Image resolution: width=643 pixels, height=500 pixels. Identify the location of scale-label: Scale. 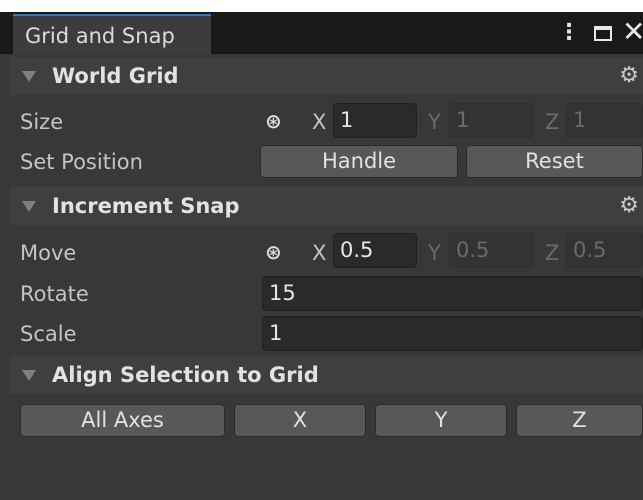
(48, 334).